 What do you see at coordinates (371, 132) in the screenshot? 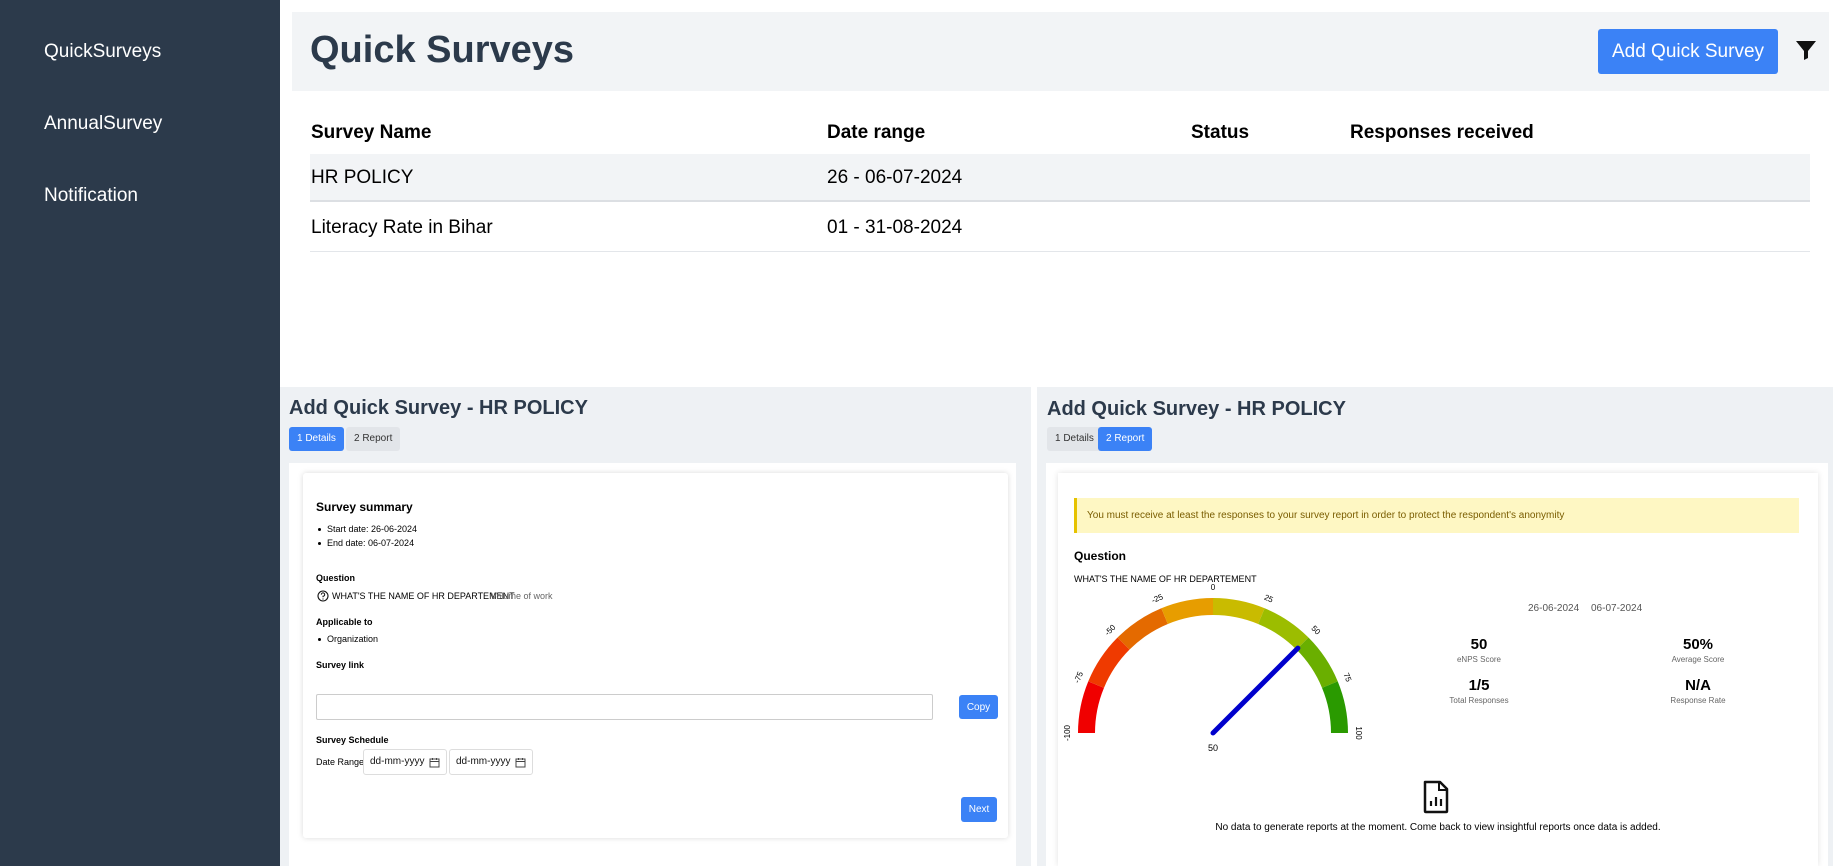
I see `column-header-survey-name: Survey Name` at bounding box center [371, 132].